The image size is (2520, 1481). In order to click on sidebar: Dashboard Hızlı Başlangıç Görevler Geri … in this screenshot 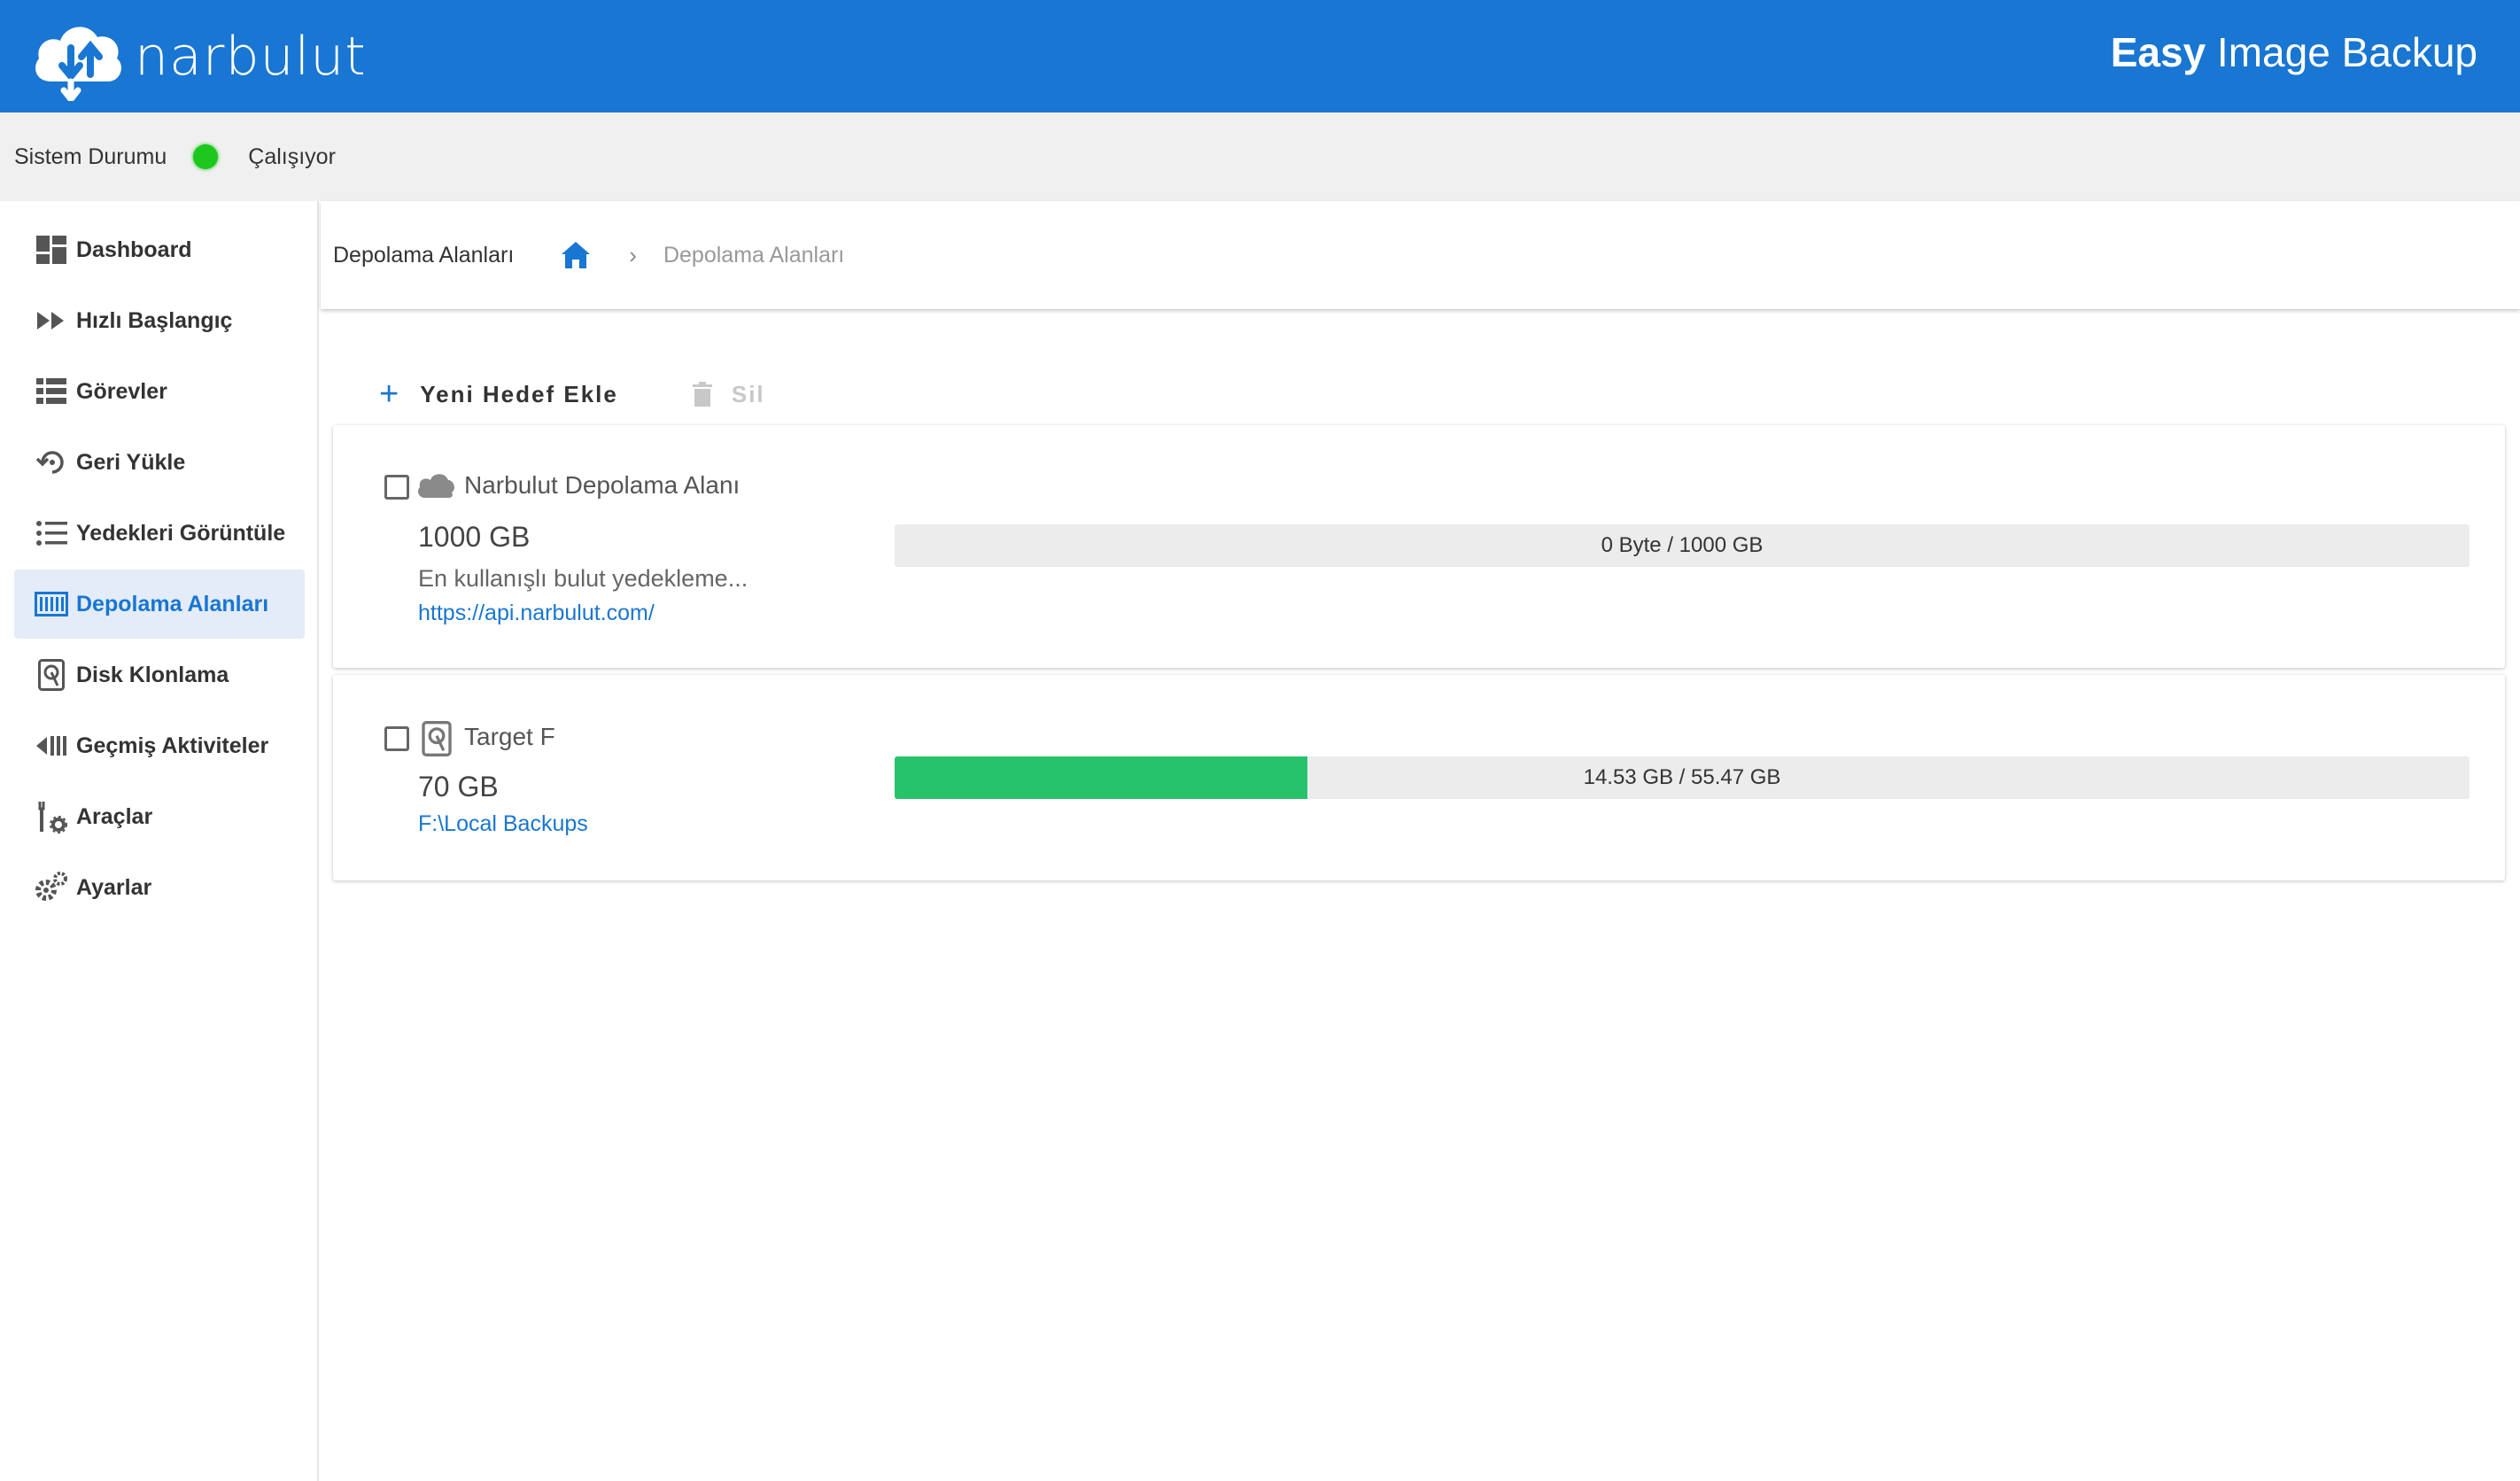, I will do `click(159, 841)`.